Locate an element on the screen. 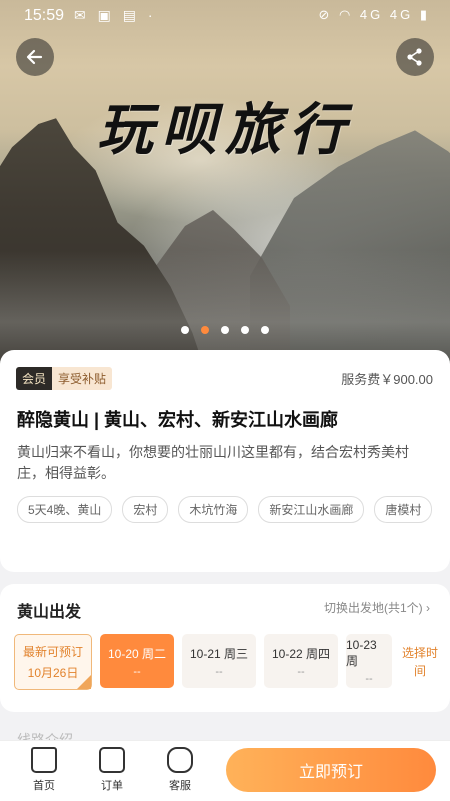 This screenshot has height=801, width=450. check-corner-icon is located at coordinates (84, 682).